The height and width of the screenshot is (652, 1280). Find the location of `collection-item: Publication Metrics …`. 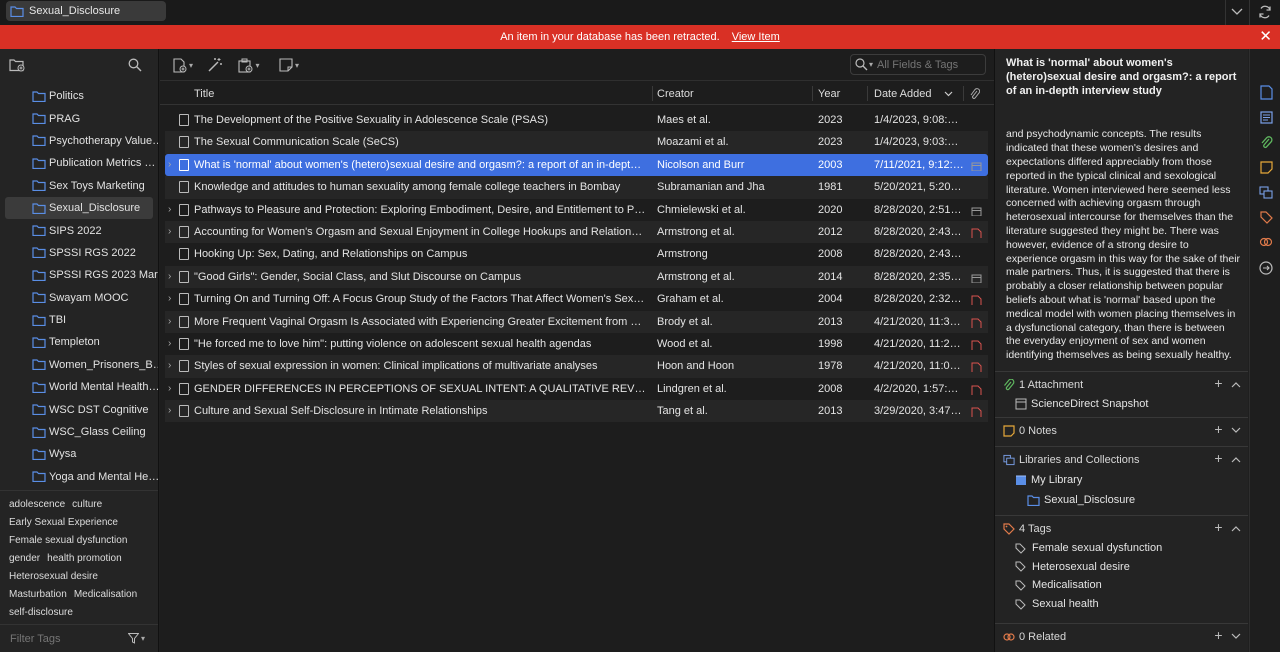

collection-item: Publication Metrics … is located at coordinates (79, 163).